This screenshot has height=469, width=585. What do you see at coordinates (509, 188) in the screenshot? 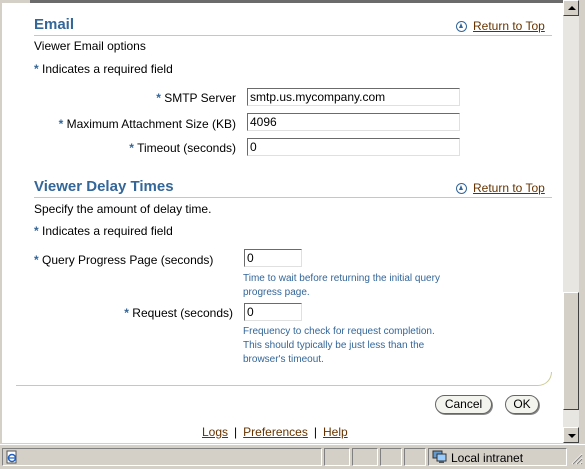
I see `delay-return-to-top-link: Return to Top` at bounding box center [509, 188].